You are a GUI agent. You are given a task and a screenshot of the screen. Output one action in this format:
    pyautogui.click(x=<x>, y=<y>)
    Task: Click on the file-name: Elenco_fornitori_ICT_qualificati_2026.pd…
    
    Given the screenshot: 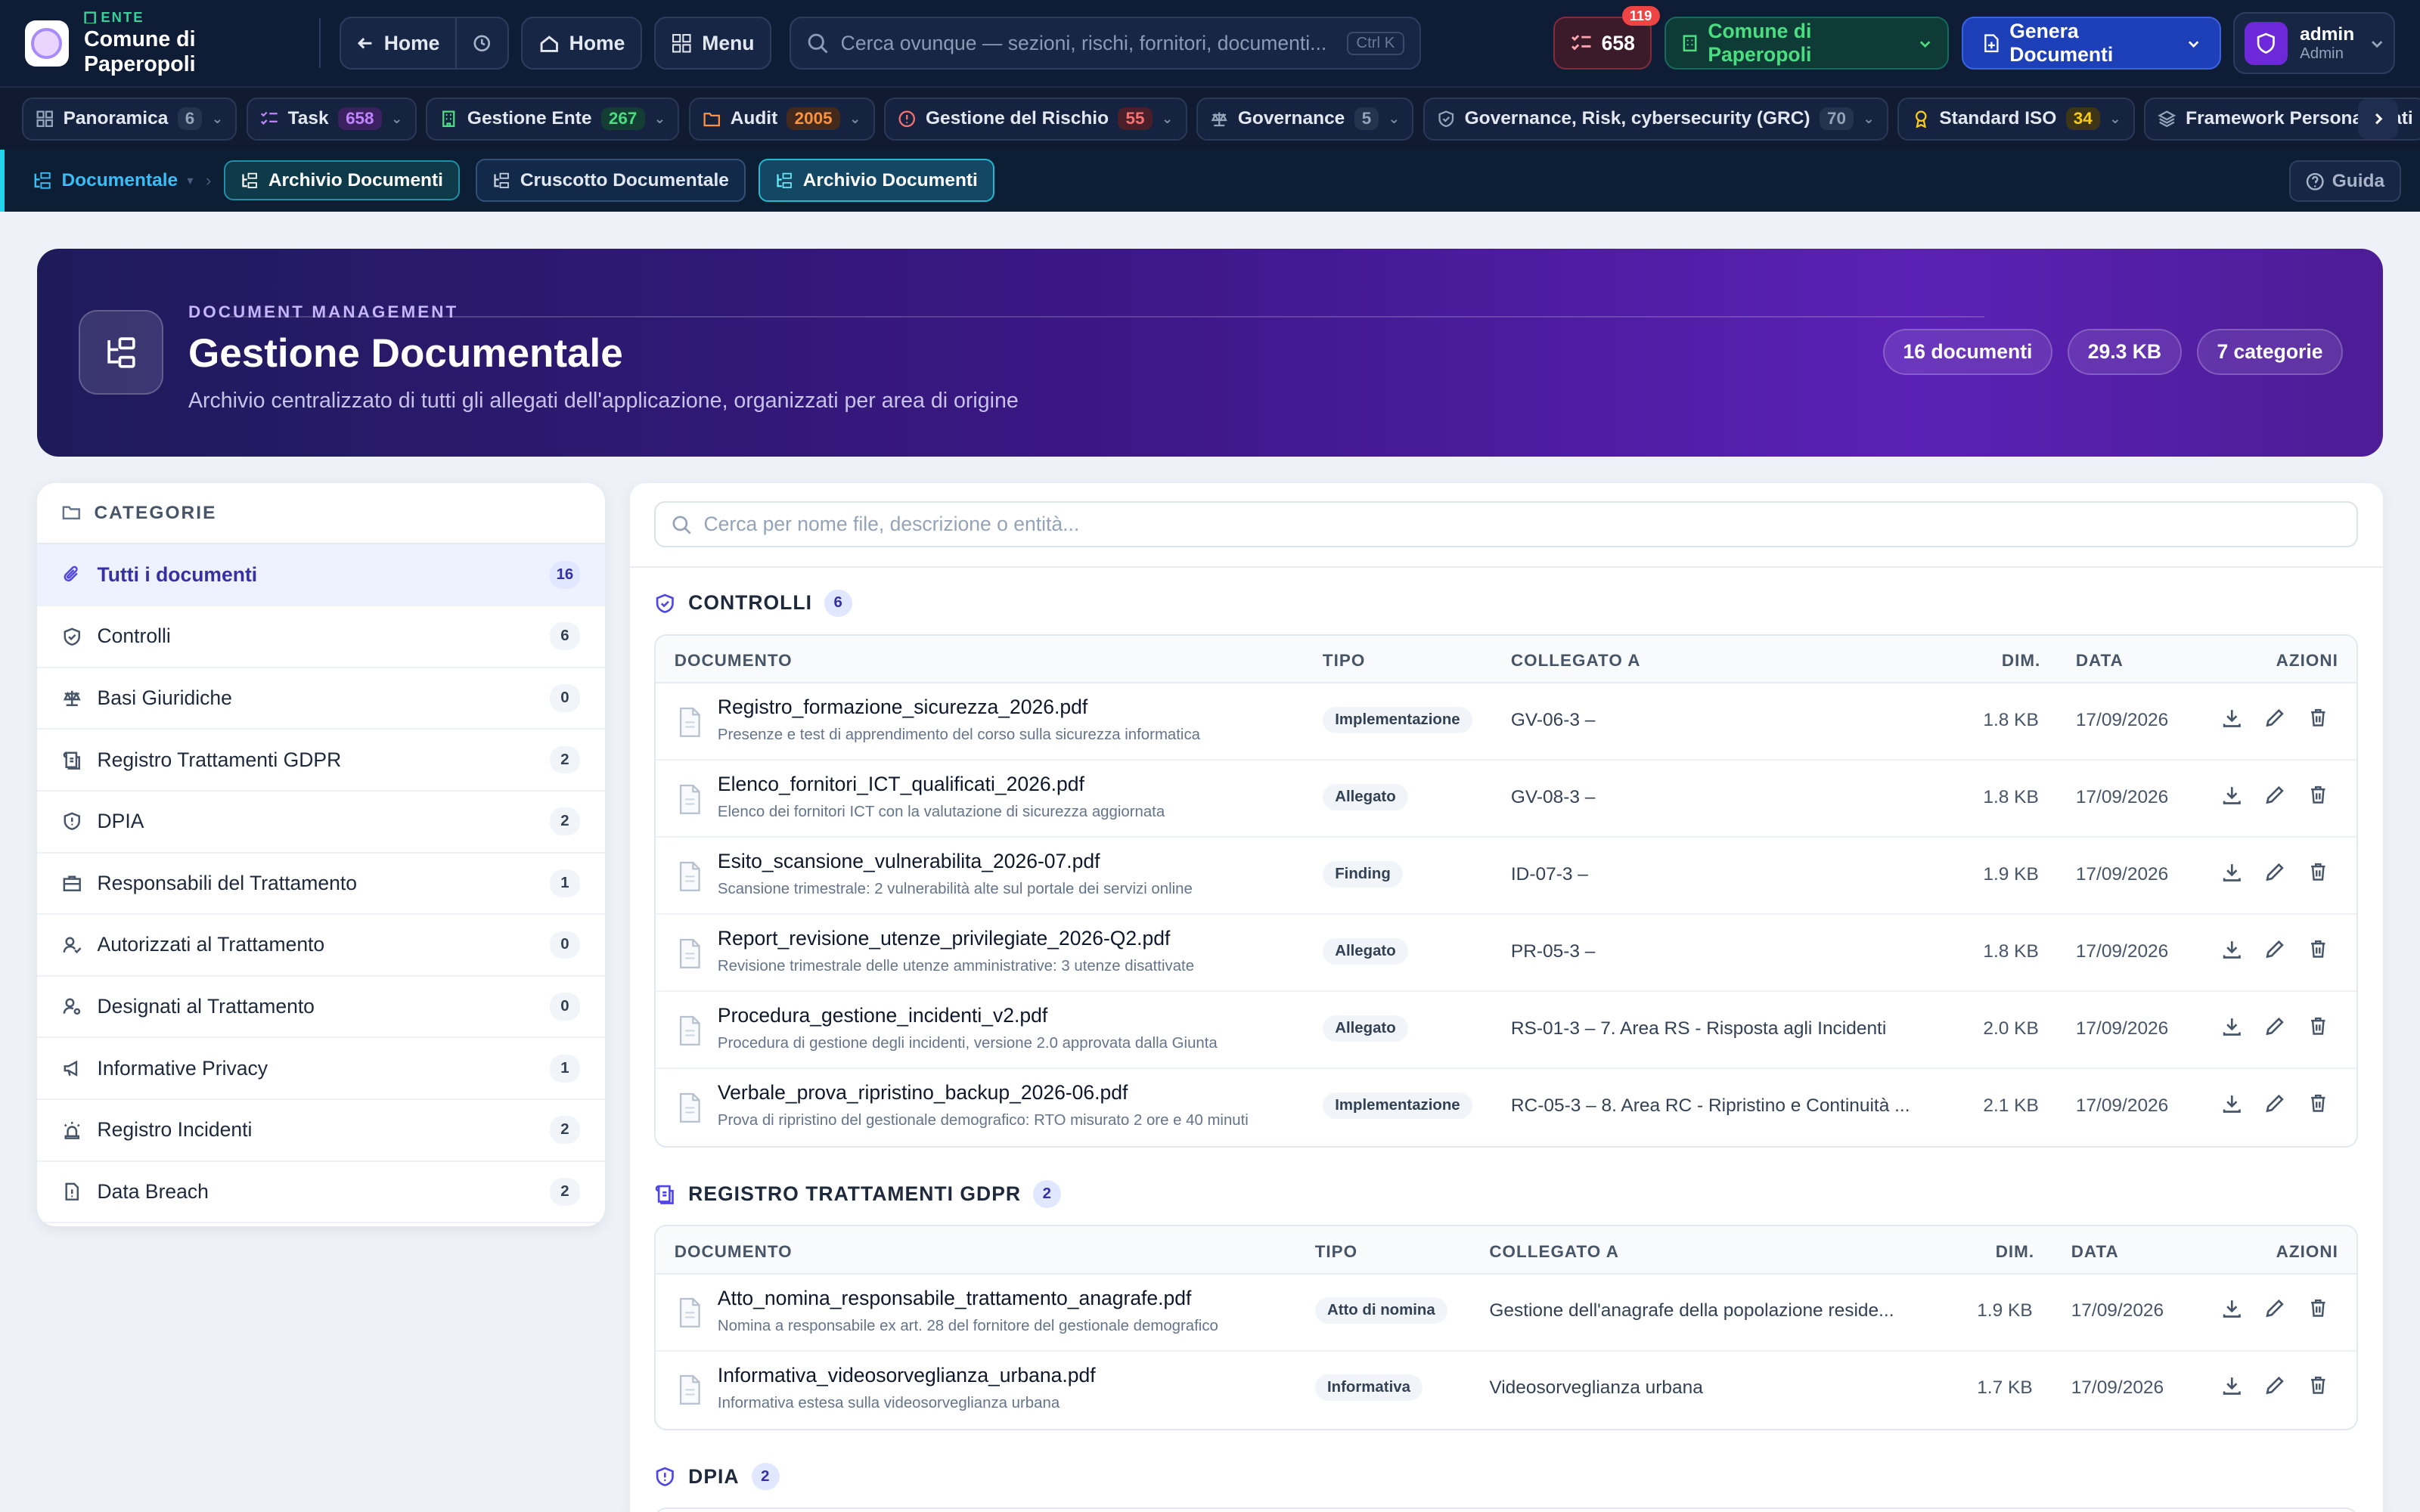 What is the action you would take?
    pyautogui.click(x=901, y=785)
    